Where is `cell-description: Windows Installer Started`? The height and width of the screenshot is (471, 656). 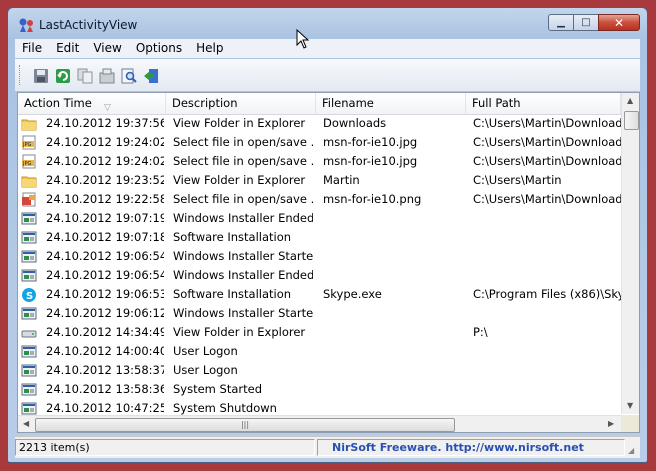
cell-description: Windows Installer Started is located at coordinates (243, 256).